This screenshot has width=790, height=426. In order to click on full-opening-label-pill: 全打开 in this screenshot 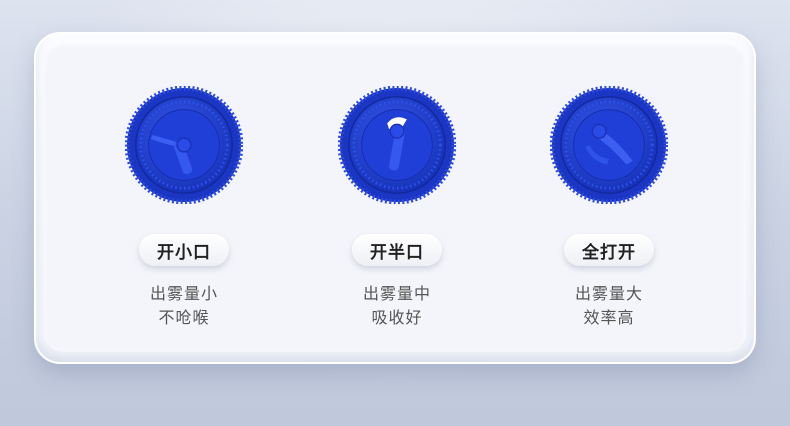, I will do `click(609, 250)`.